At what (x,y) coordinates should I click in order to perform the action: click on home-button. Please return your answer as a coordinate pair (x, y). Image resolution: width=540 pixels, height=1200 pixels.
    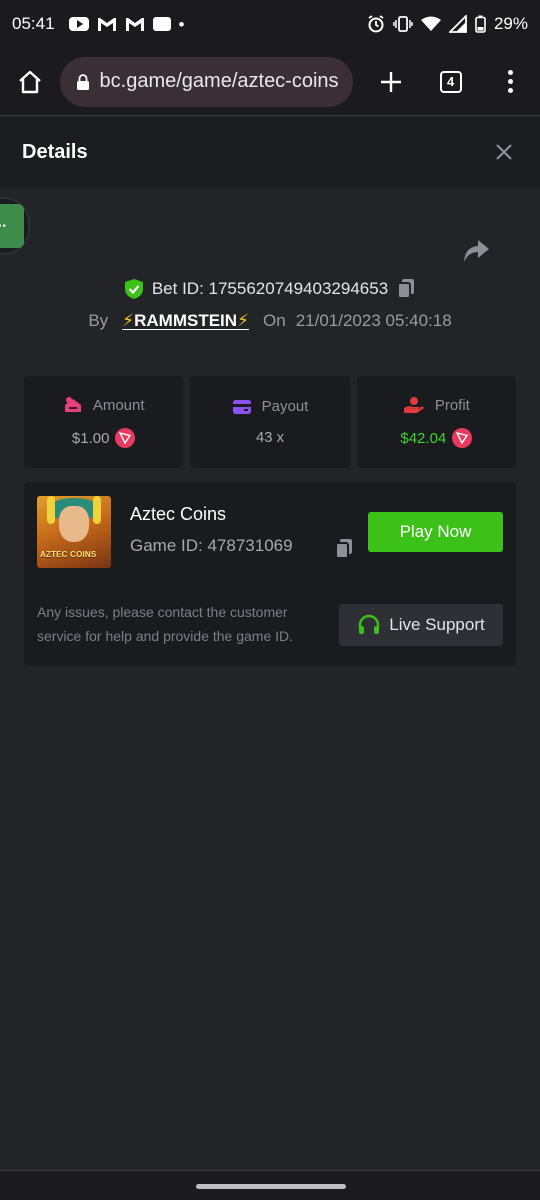
    Looking at the image, I should click on (30, 82).